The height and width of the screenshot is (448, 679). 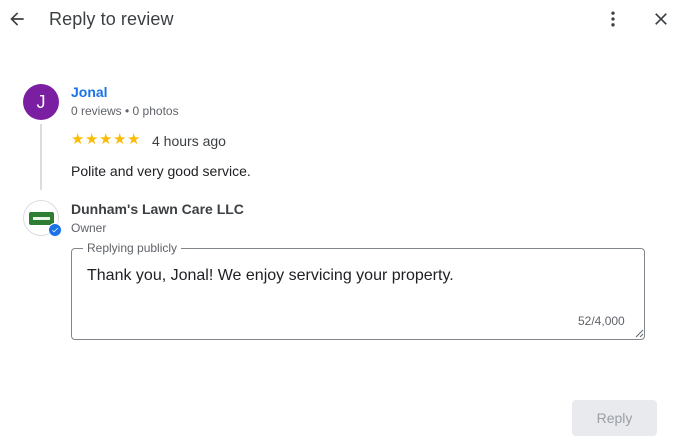 I want to click on reviewer-avatar: J, so click(x=41, y=102).